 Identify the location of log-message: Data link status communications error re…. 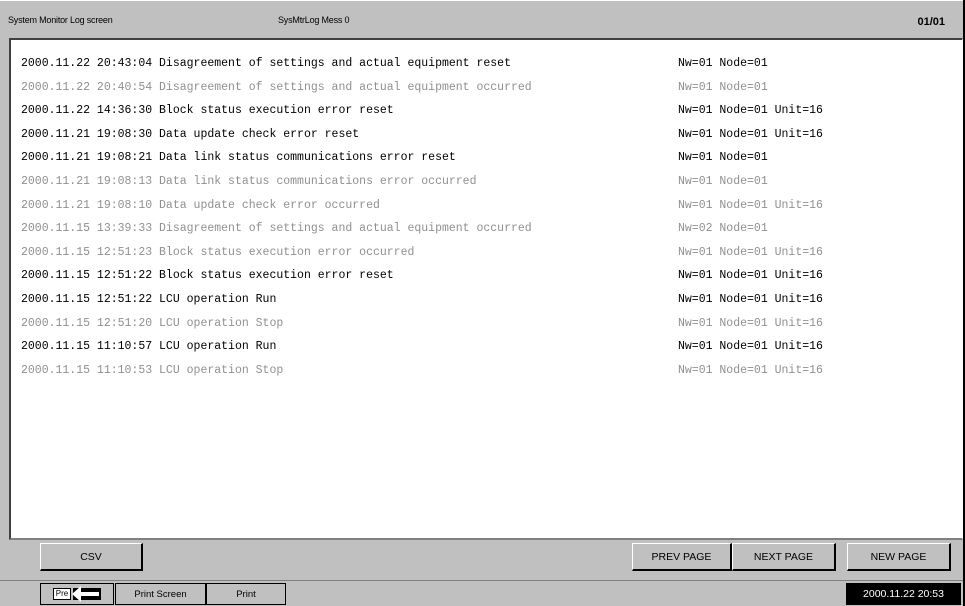
(307, 158).